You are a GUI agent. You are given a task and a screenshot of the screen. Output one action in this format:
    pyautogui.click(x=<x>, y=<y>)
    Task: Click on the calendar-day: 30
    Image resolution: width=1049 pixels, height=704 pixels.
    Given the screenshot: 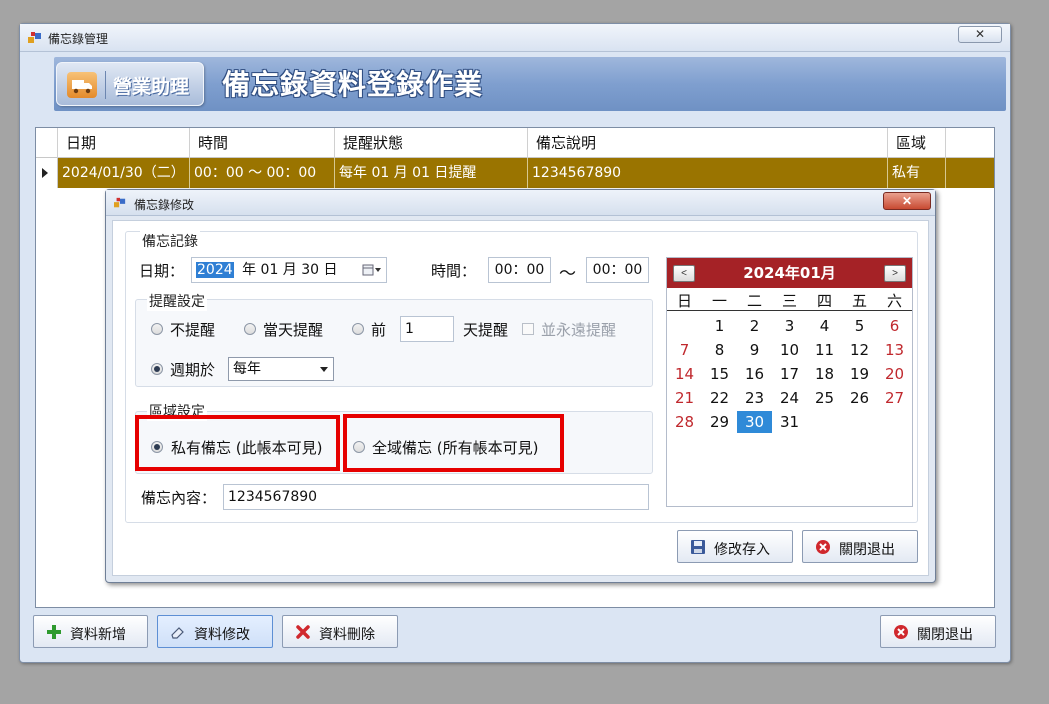 What is the action you would take?
    pyautogui.click(x=754, y=422)
    